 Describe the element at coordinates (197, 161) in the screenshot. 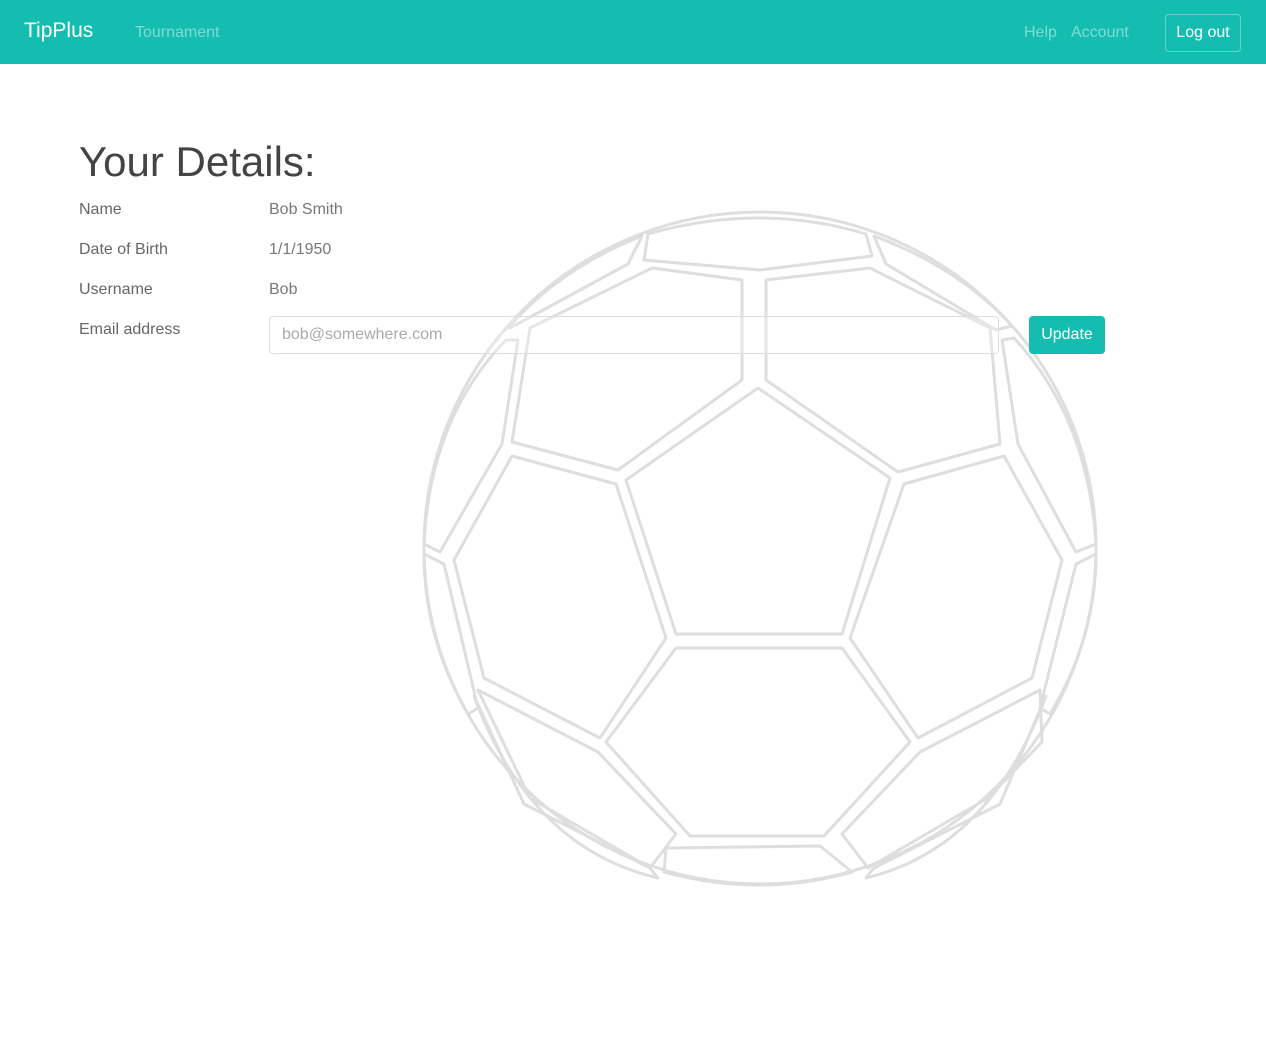

I see `page-title: Your Details:` at that location.